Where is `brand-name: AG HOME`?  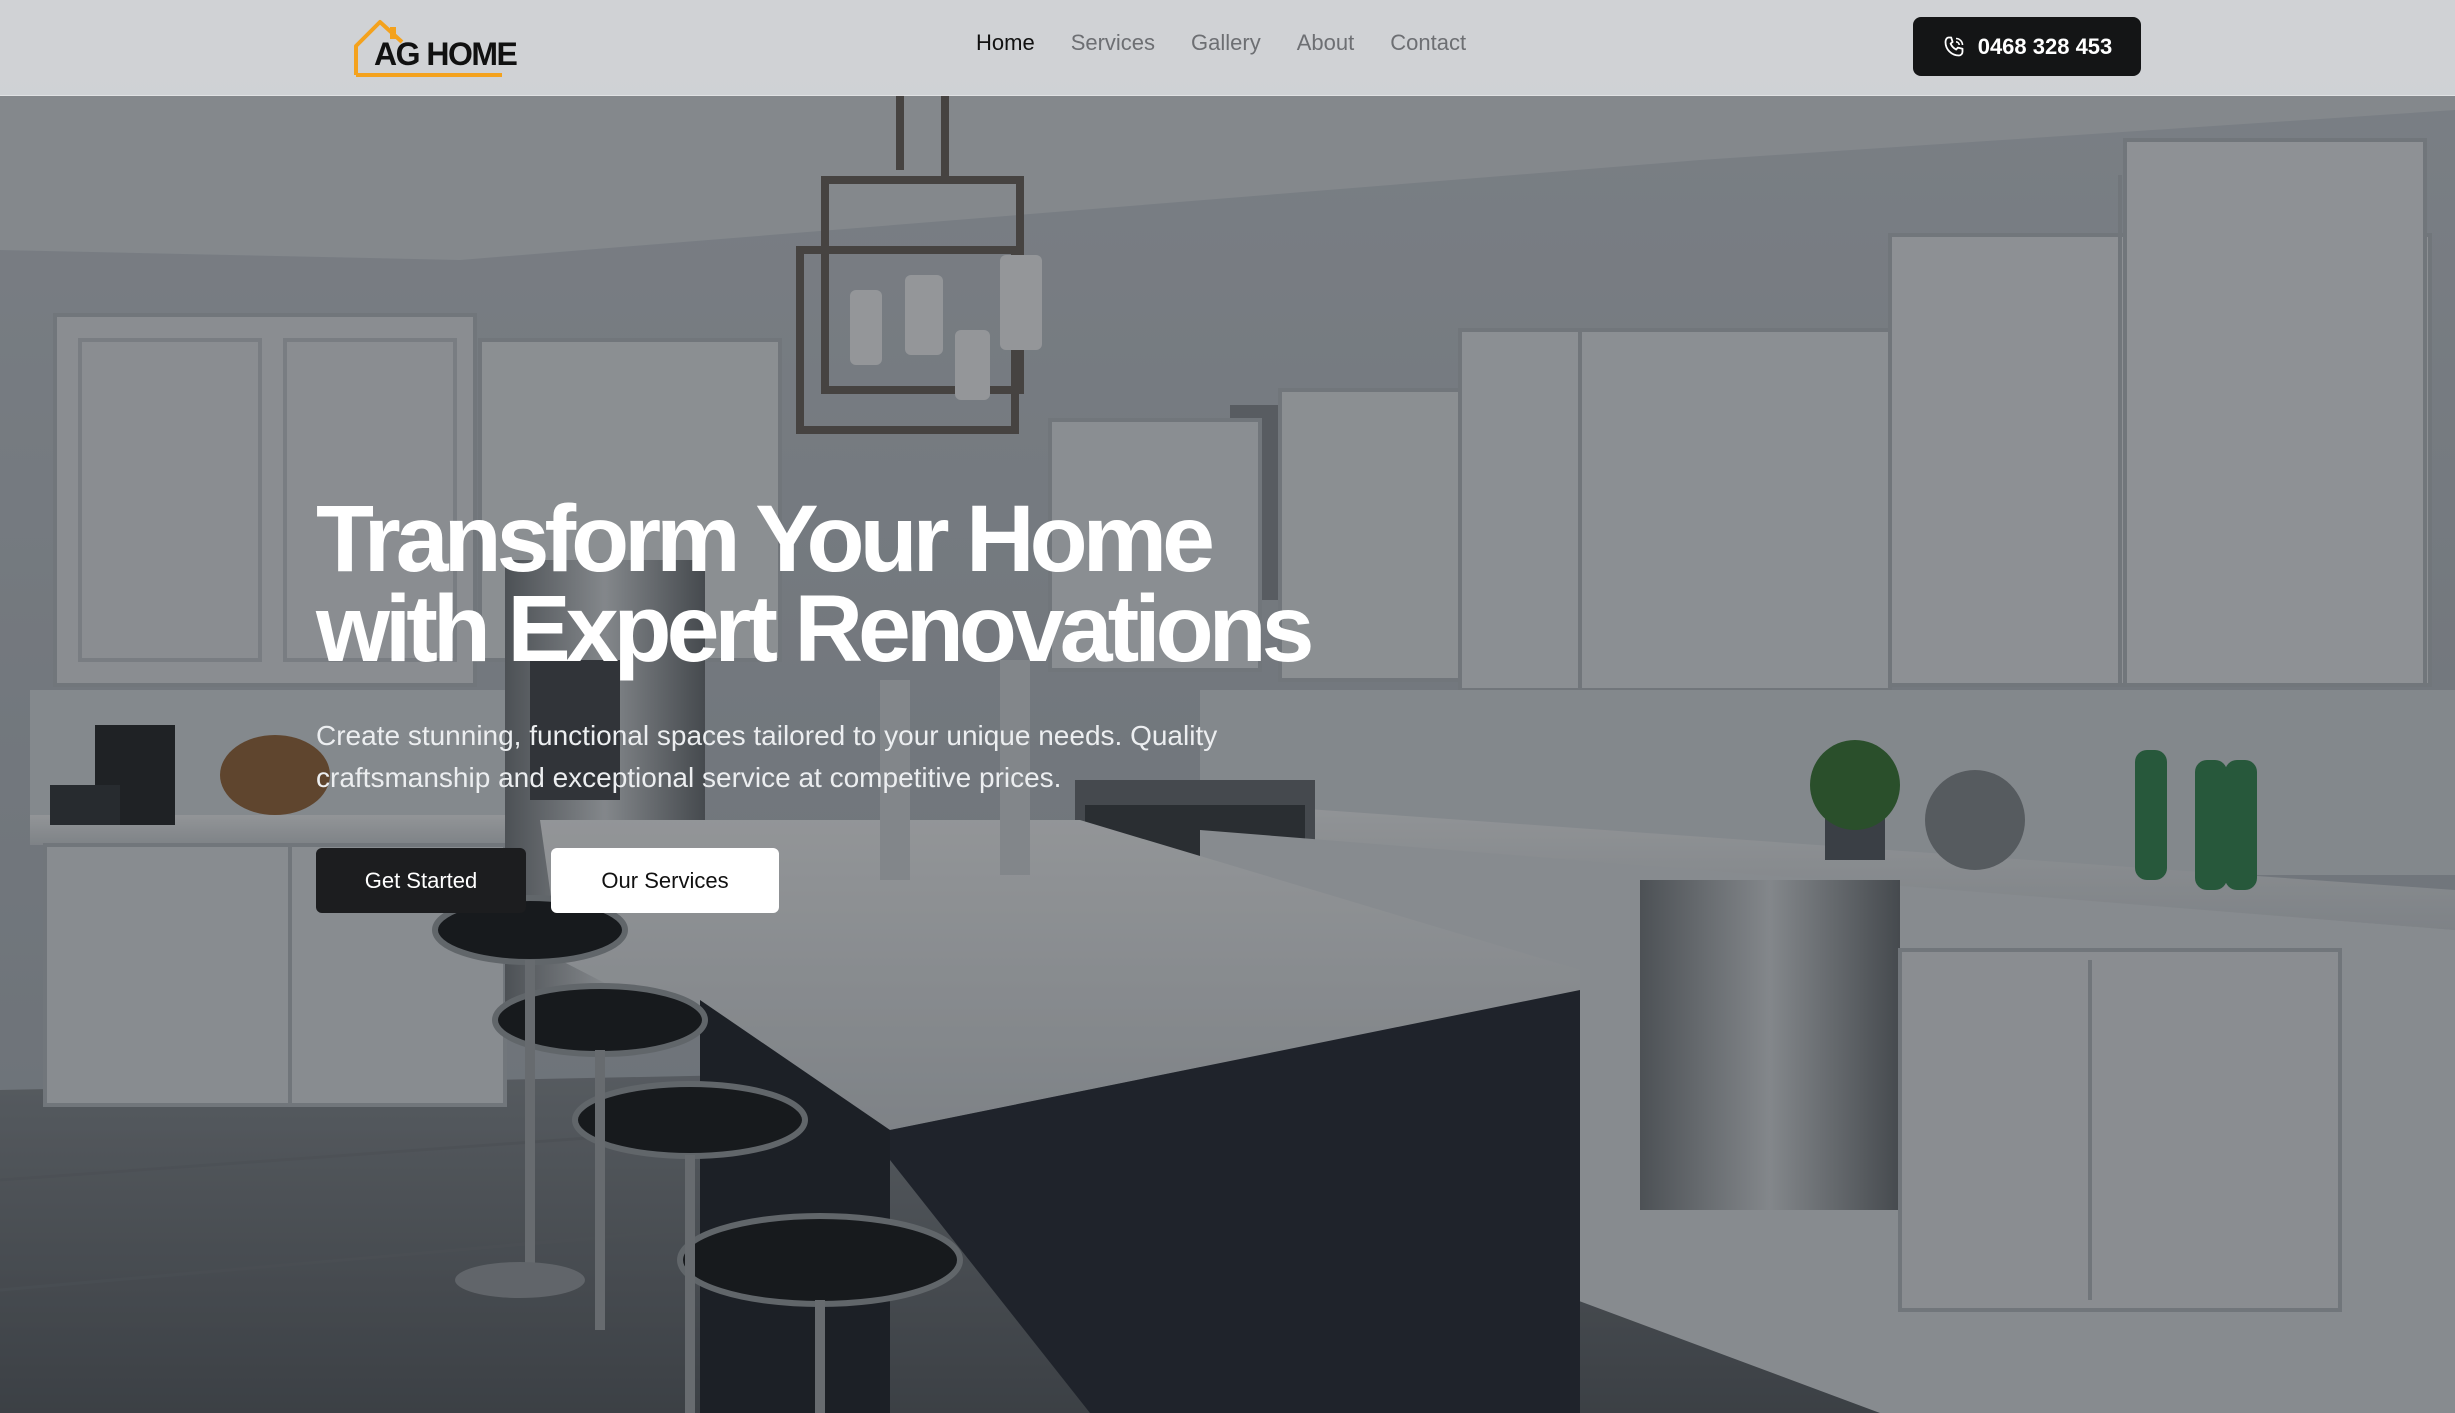 brand-name: AG HOME is located at coordinates (446, 54).